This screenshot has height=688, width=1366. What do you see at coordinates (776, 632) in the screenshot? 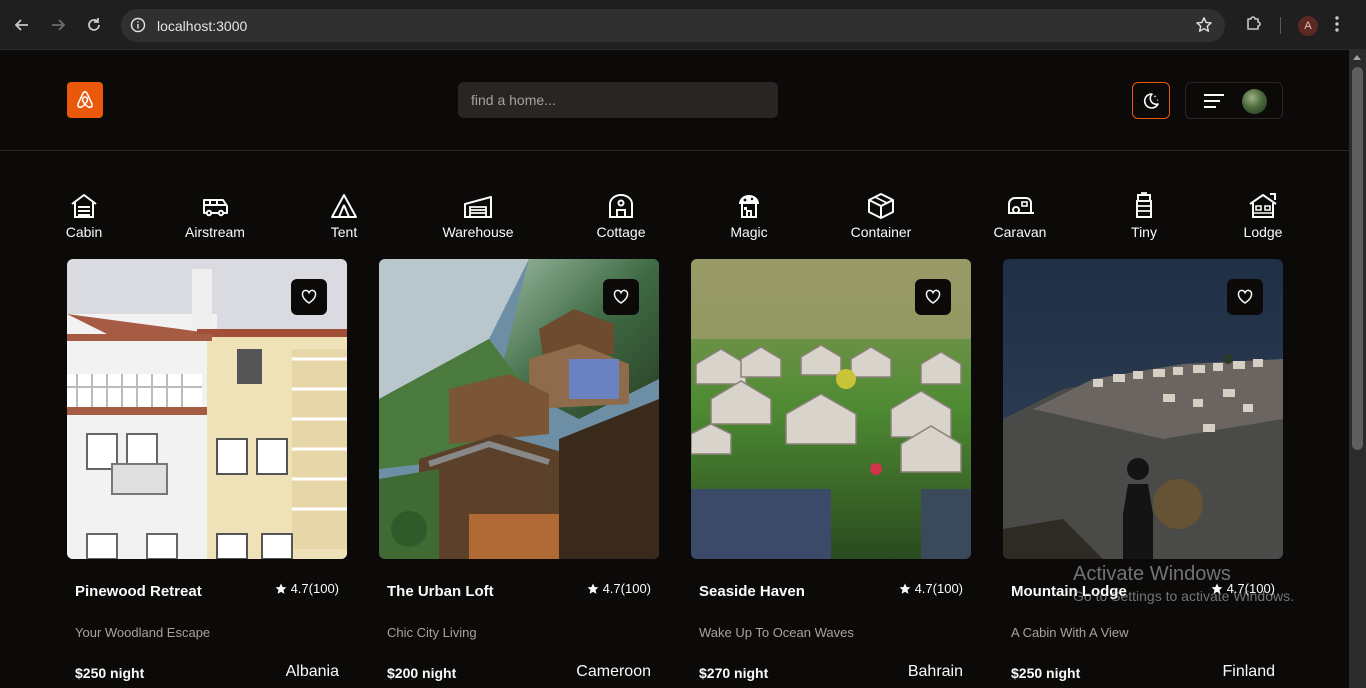
I see `property-tagline: Wake Up To Ocean Waves` at bounding box center [776, 632].